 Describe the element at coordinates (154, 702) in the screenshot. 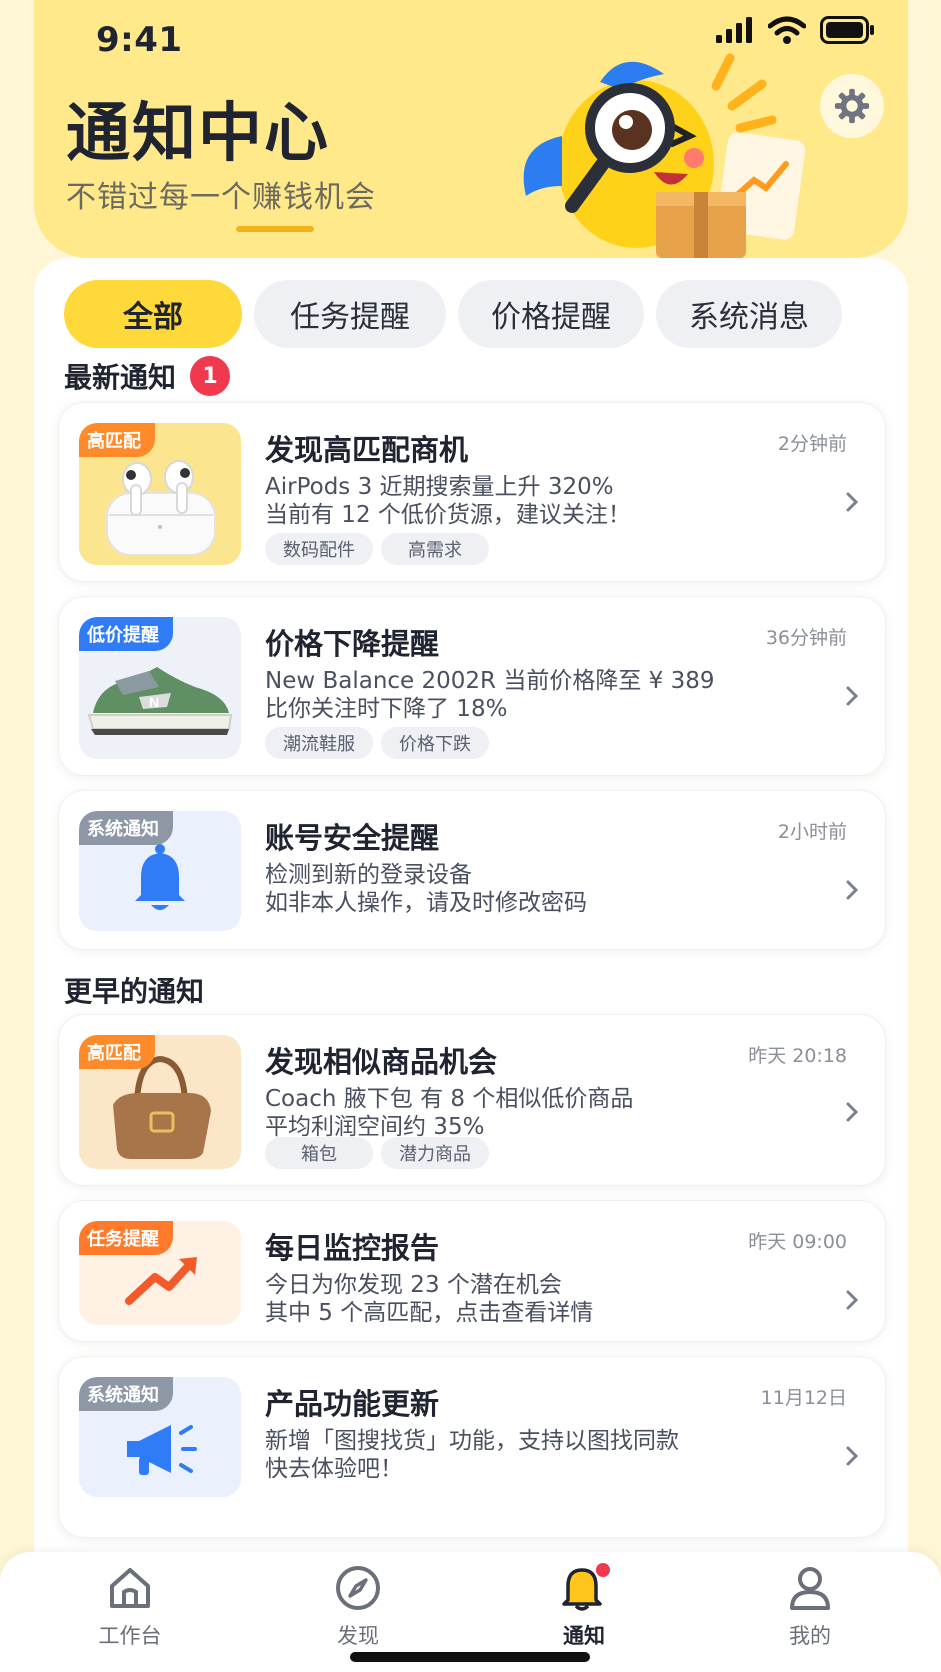

I see `svg-text: N` at that location.